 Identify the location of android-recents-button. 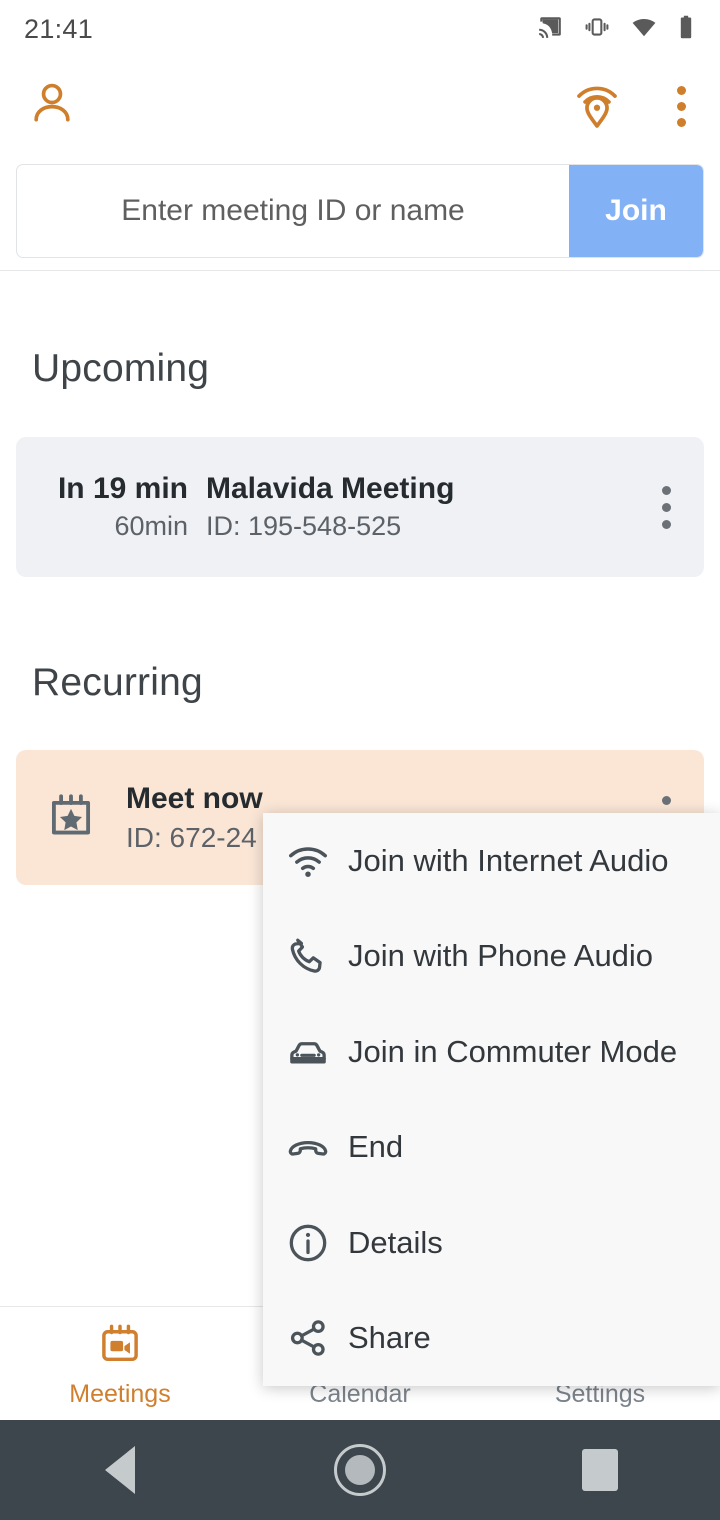
(600, 1470).